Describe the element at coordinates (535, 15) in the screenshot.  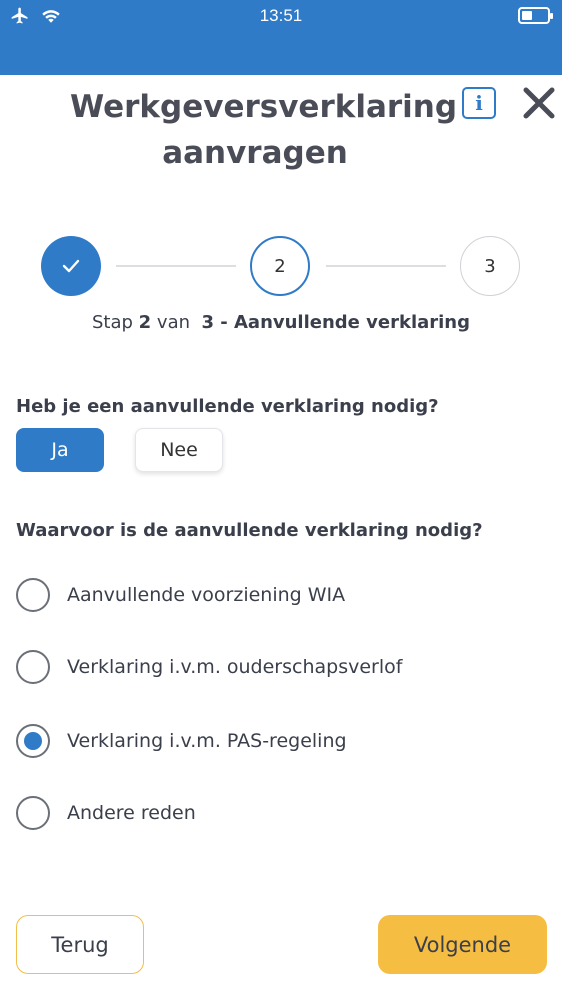
I see `battery-icon` at that location.